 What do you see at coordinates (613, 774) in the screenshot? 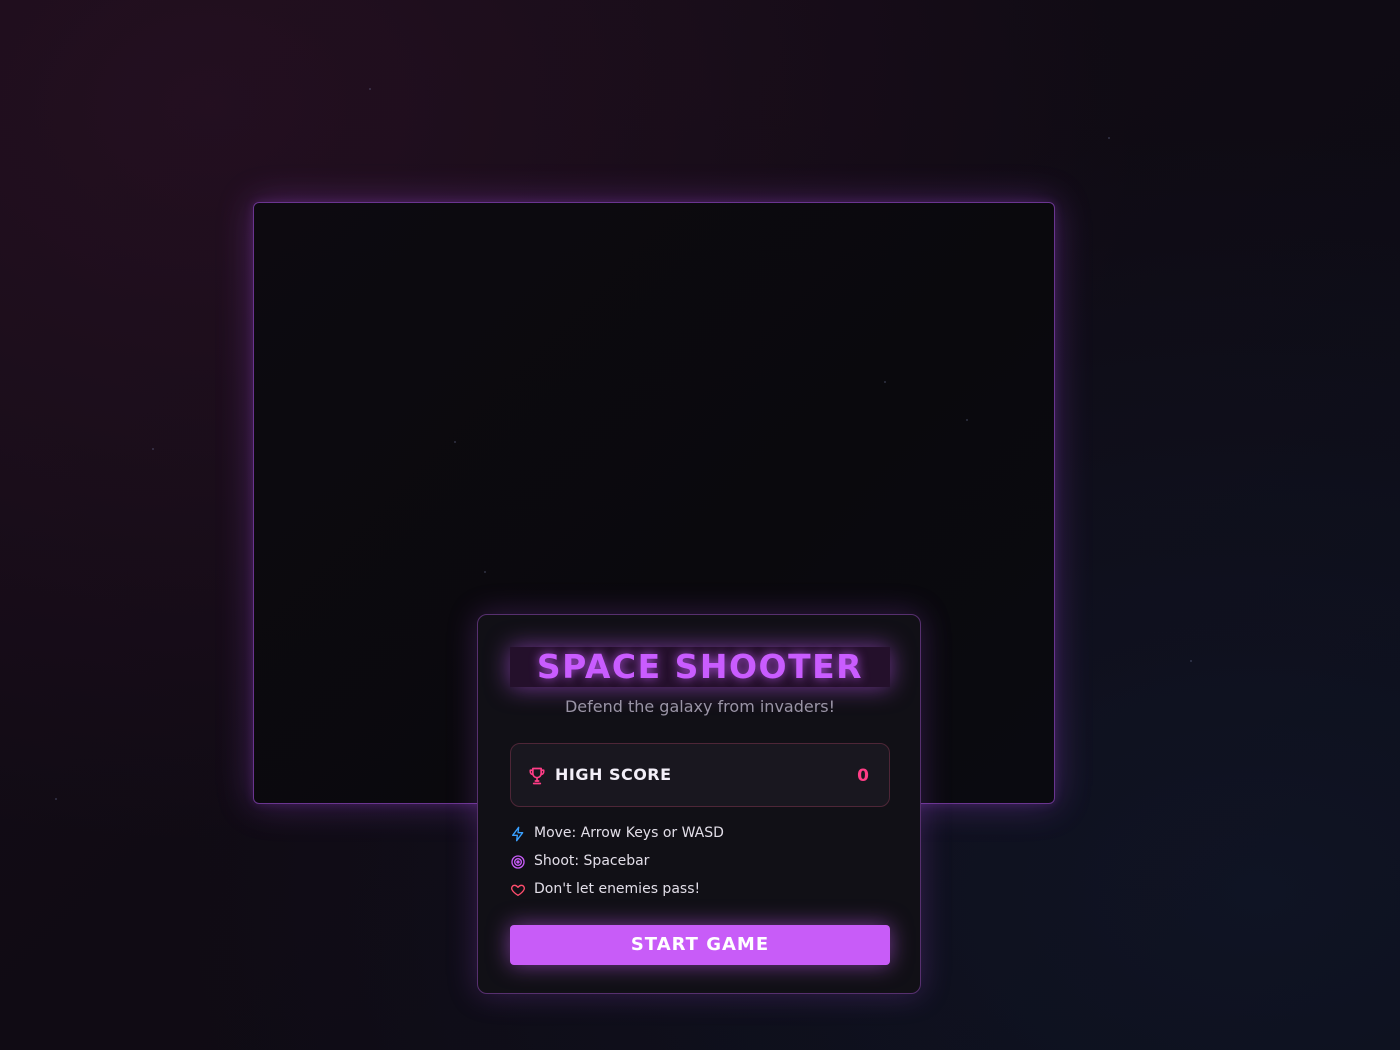
I see `high-score-label: HIGH SCORE` at bounding box center [613, 774].